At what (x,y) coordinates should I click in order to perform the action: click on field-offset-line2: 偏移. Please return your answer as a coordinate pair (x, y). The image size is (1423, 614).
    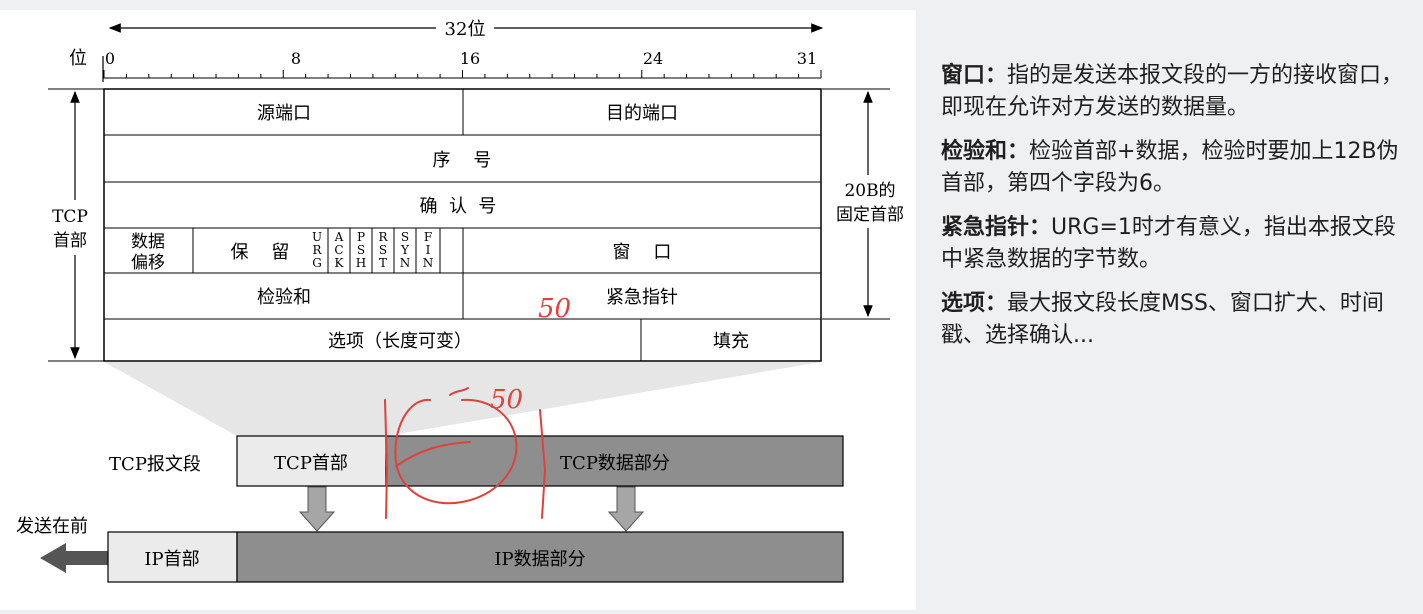
    Looking at the image, I should click on (148, 263).